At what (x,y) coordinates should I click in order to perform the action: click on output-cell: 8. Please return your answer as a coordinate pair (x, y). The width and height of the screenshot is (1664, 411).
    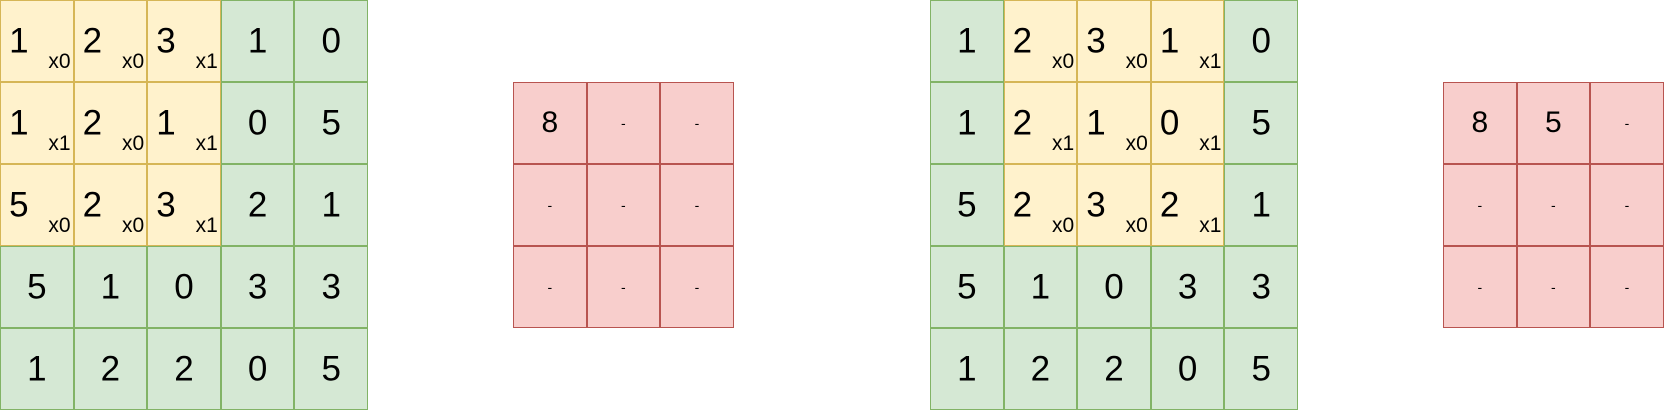
    Looking at the image, I should click on (1480, 123).